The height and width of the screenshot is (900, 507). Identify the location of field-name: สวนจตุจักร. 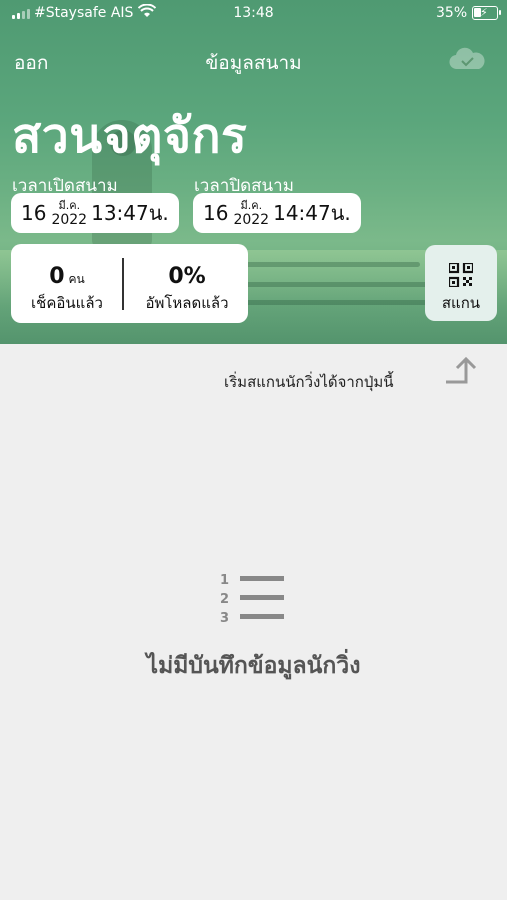
(130, 136).